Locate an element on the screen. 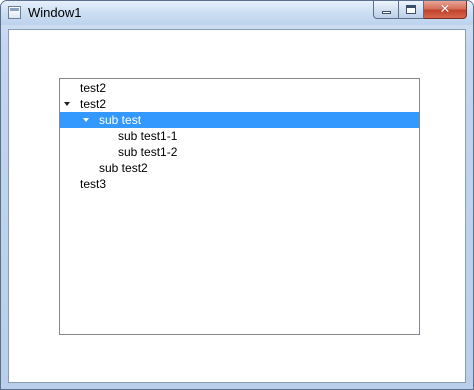 The width and height of the screenshot is (474, 390). tree-item-test2-expanded: test2 is located at coordinates (239, 104).